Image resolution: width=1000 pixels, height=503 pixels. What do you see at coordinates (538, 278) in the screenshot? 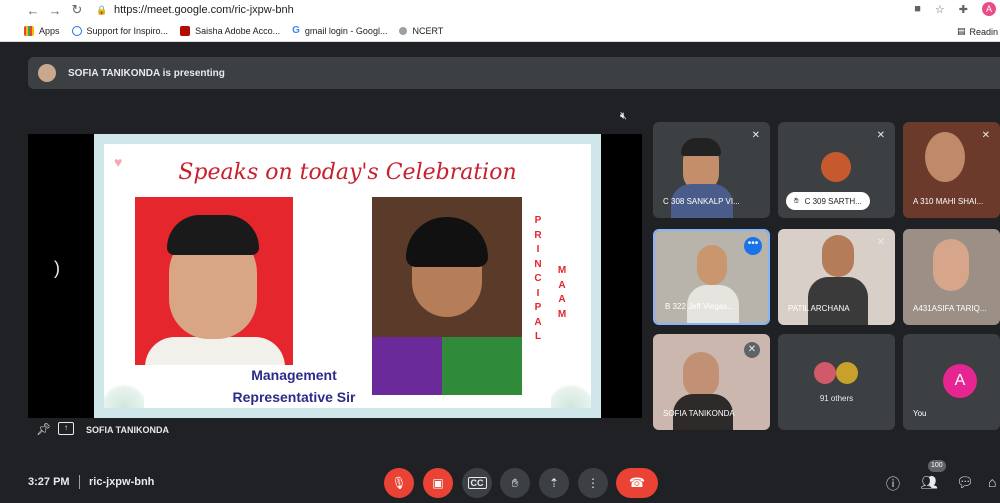
I see `vertical-text-principal: PRINCIPAL` at bounding box center [538, 278].